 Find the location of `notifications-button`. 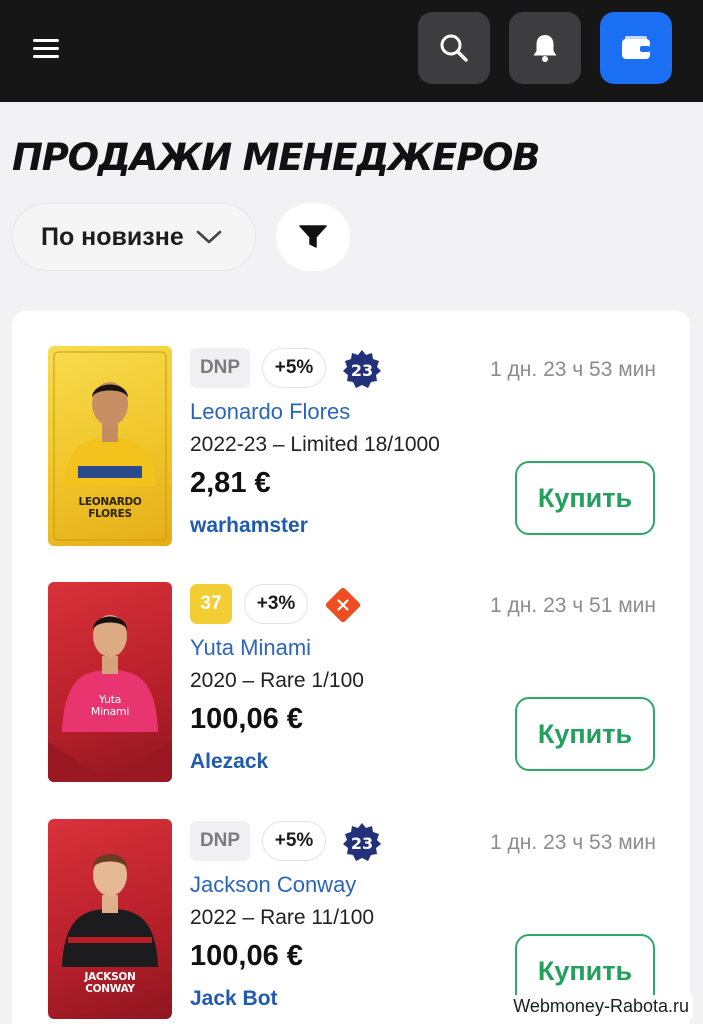

notifications-button is located at coordinates (545, 48).